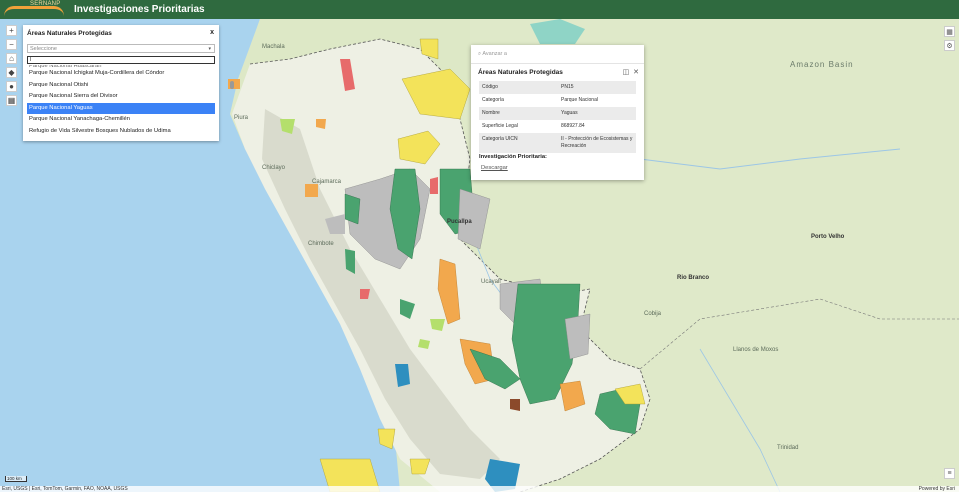 This screenshot has height=492, width=959. Describe the element at coordinates (491, 113) in the screenshot. I see `row-key: Nombre` at that location.